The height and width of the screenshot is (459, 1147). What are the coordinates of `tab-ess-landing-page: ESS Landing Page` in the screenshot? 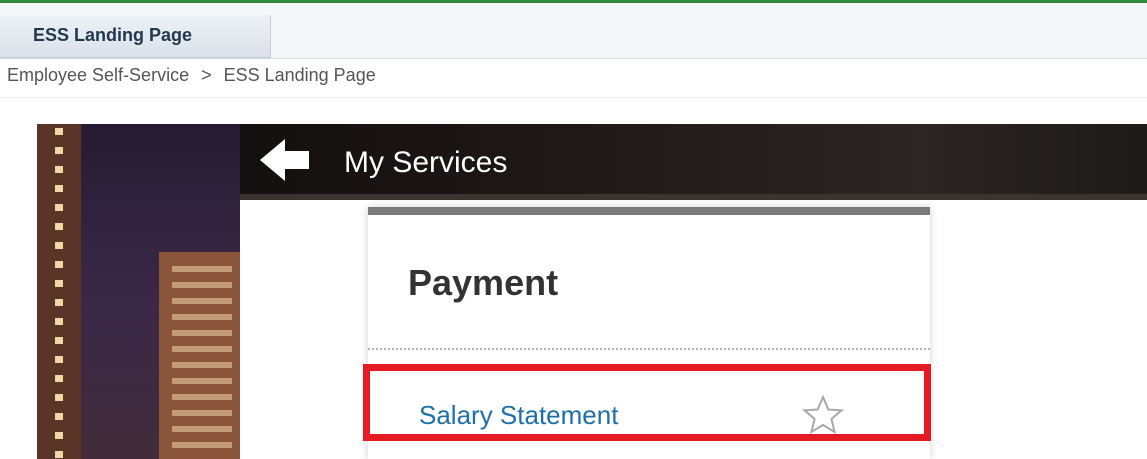 It's located at (135, 36).